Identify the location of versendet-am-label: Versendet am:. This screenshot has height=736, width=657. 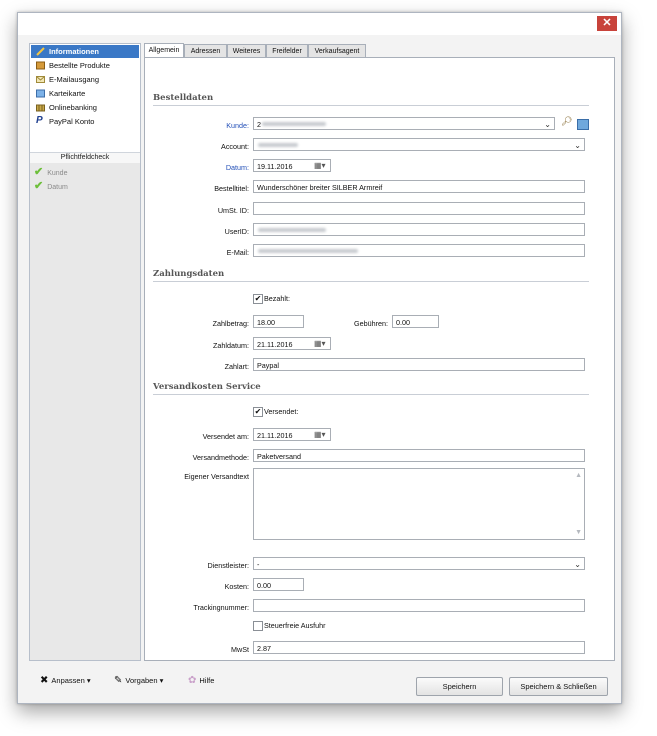
(225, 436).